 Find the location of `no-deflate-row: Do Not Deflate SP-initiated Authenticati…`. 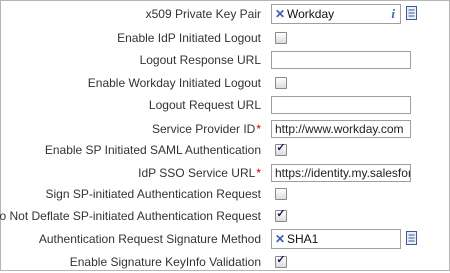

no-deflate-row: Do Not Deflate SP-initiated Authenticati… is located at coordinates (224, 216).